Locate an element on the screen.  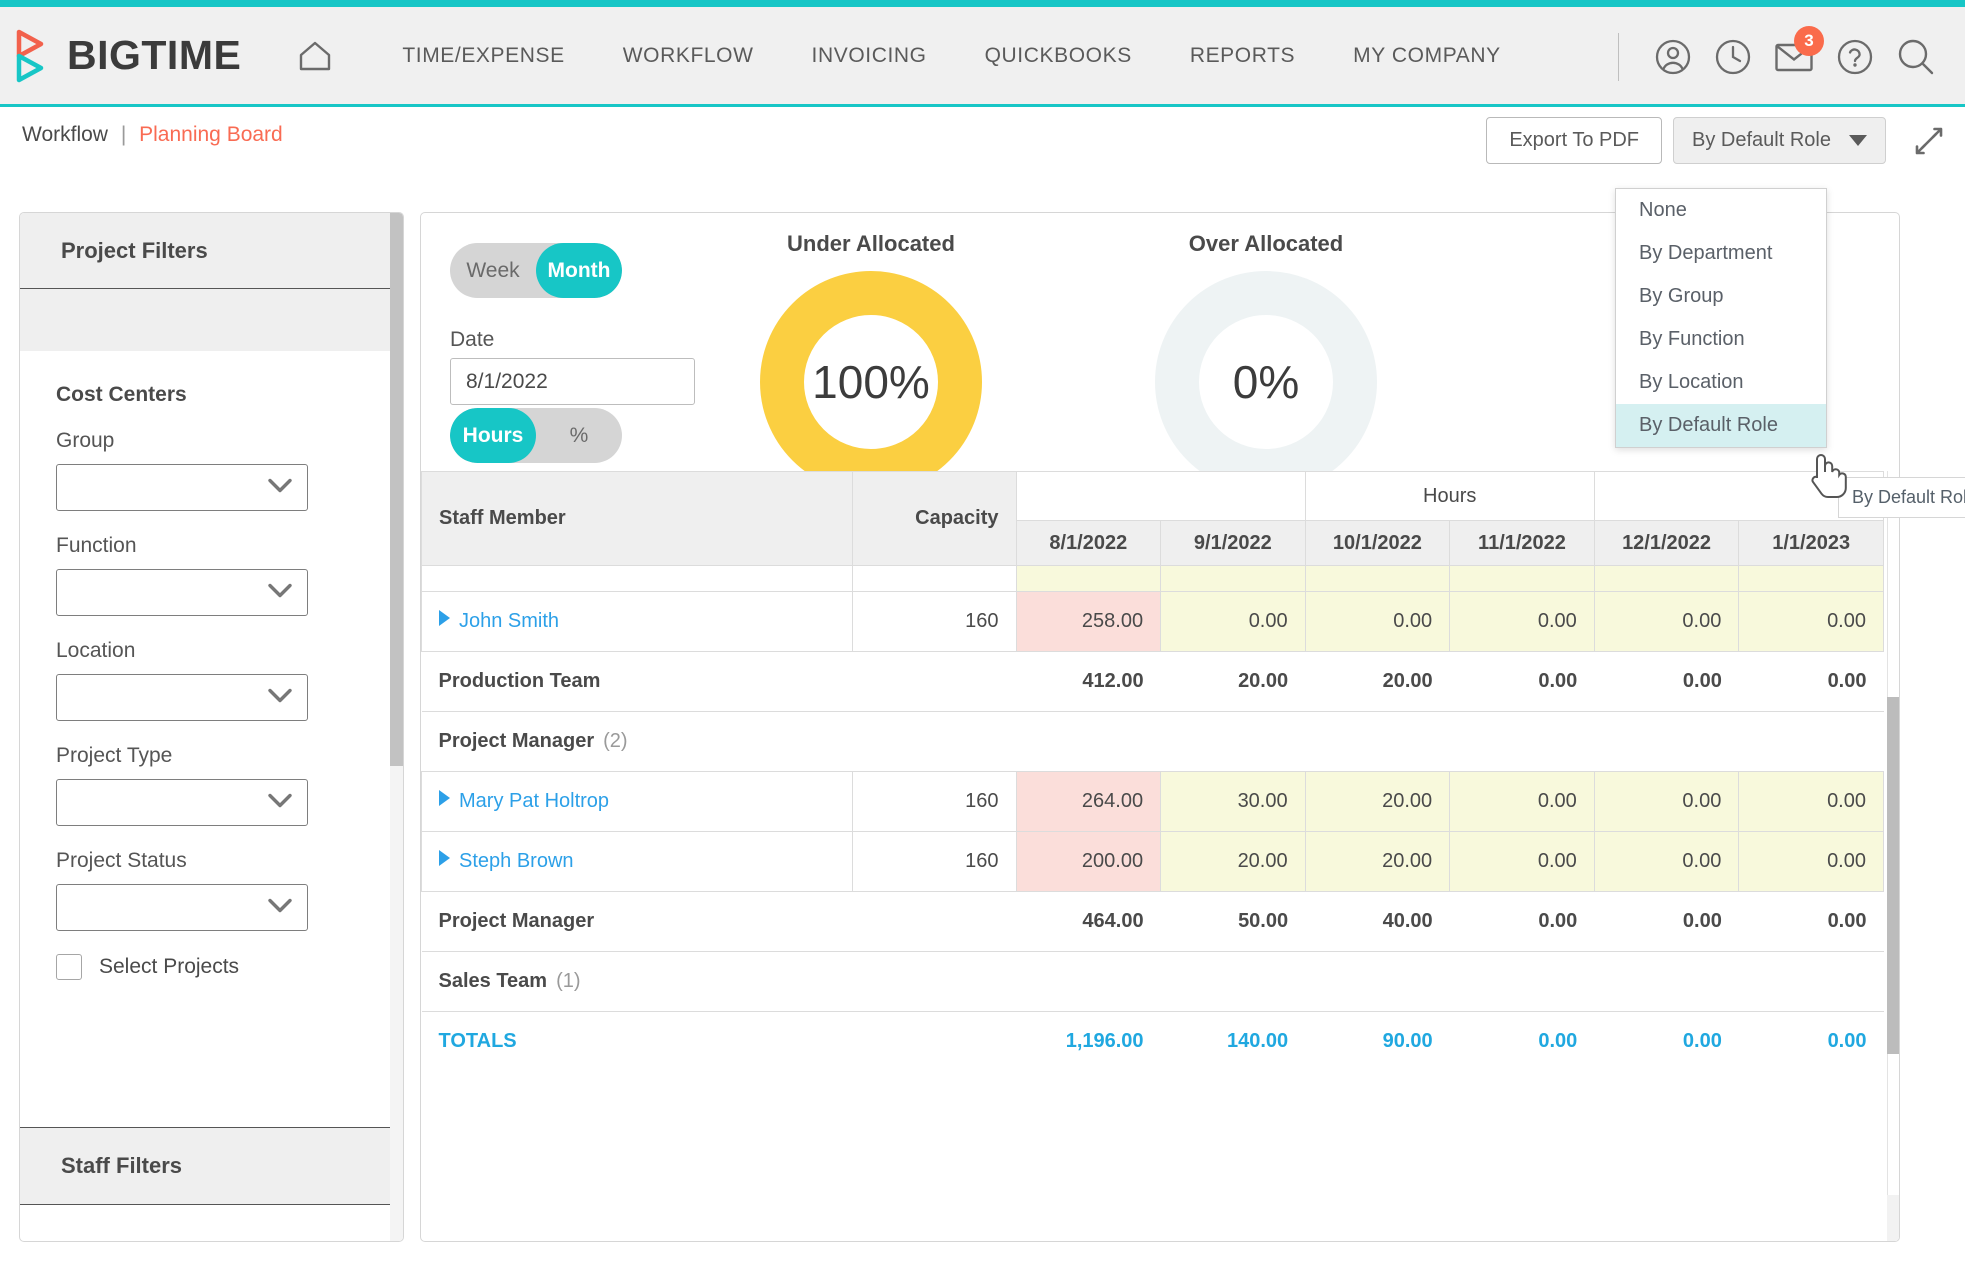
col-date-5: 1/1/2023 is located at coordinates (1811, 543).